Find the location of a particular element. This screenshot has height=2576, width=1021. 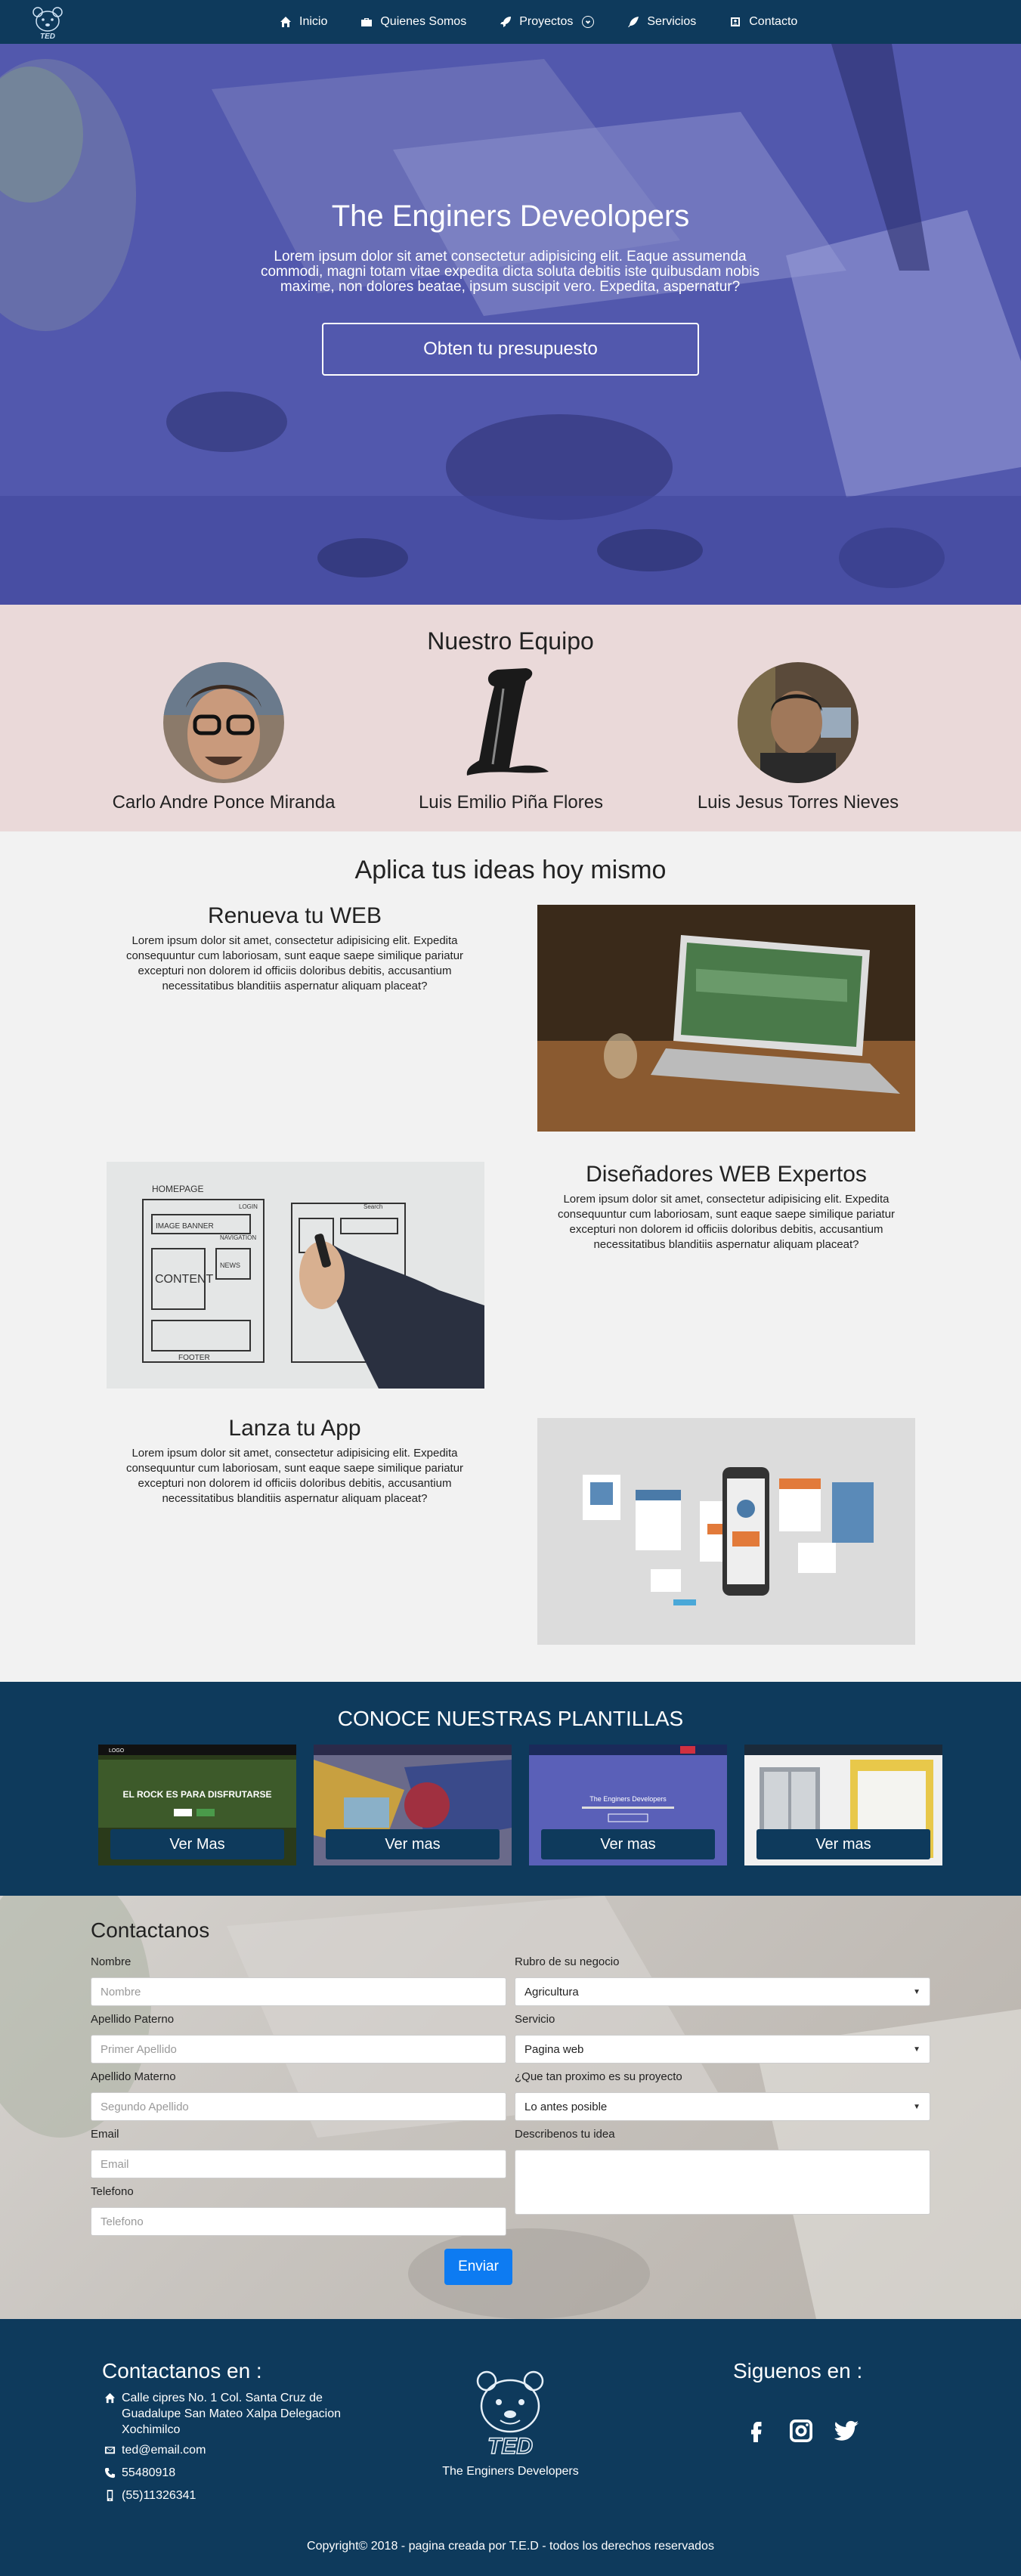

nav-label: Proyectos is located at coordinates (546, 21).